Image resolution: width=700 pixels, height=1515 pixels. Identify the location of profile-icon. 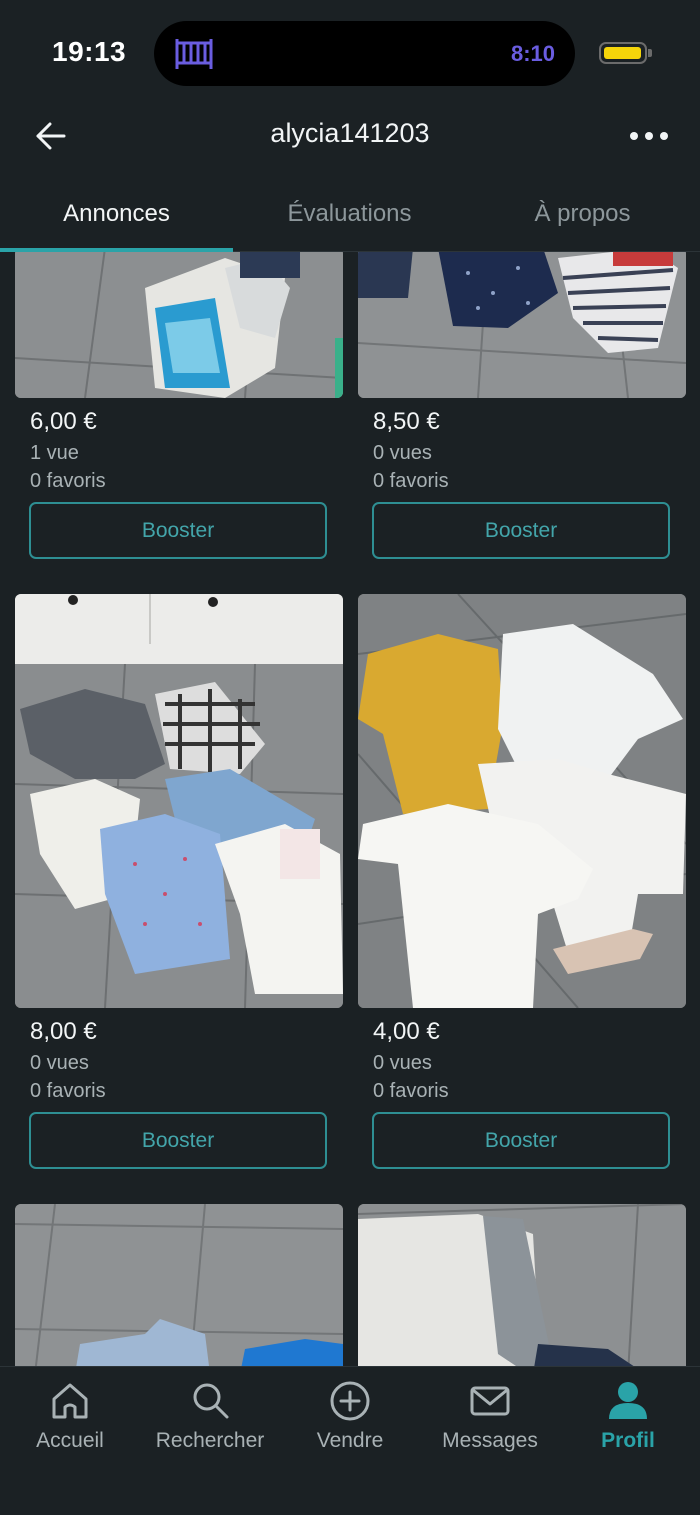
(628, 1400).